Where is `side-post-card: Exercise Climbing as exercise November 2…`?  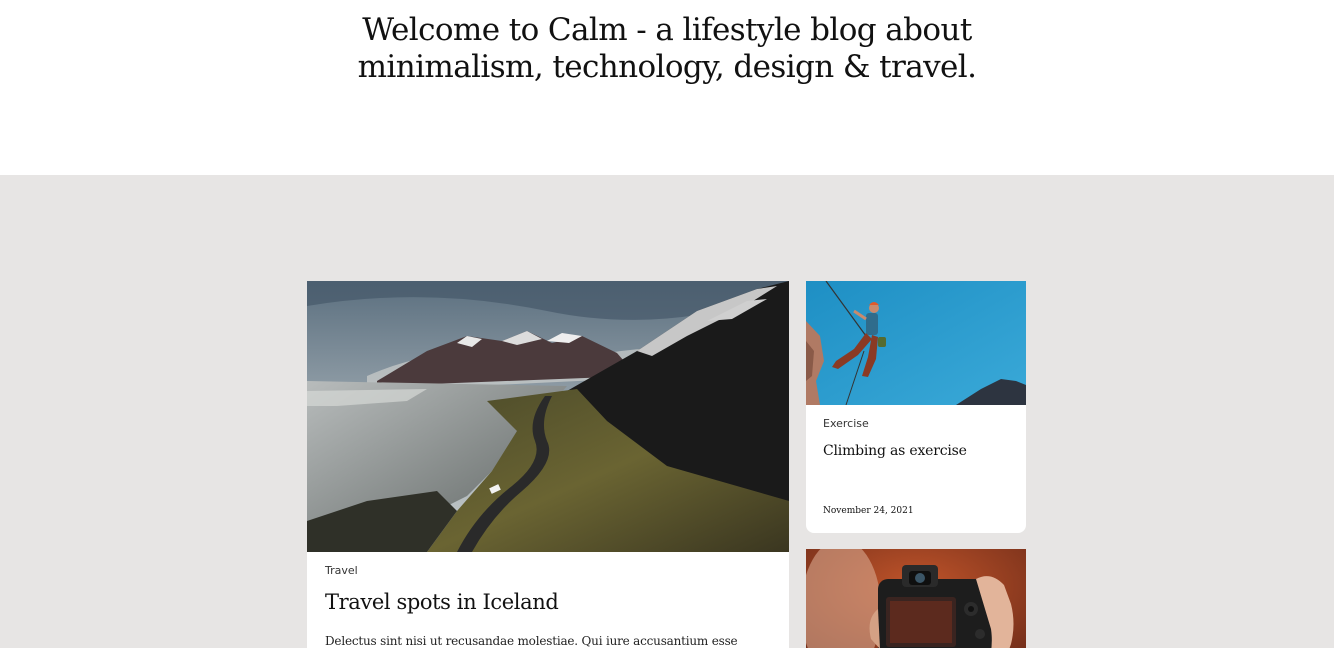 side-post-card: Exercise Climbing as exercise November 2… is located at coordinates (916, 407).